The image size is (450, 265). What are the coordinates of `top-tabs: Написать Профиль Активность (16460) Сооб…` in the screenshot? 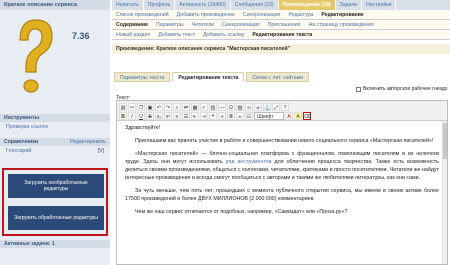 It's located at (281, 5).